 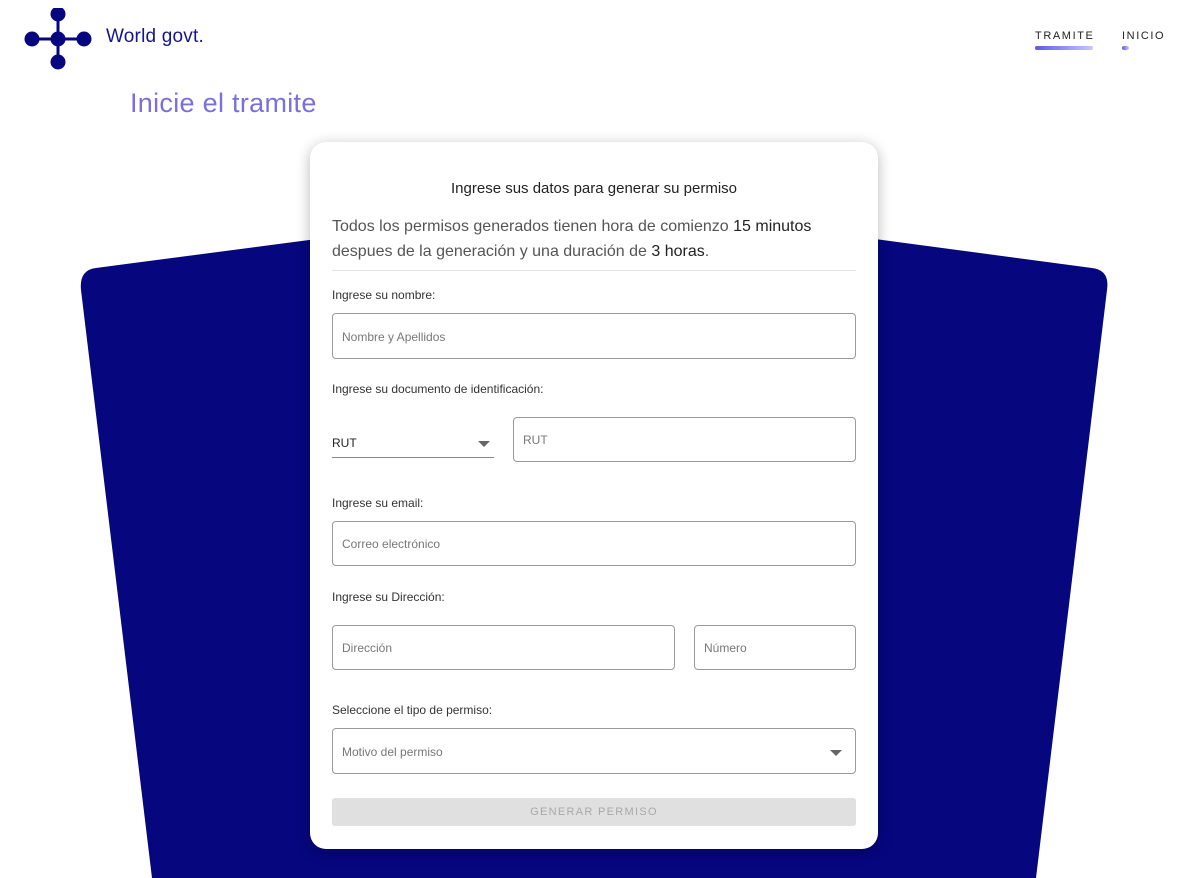 I want to click on brand-name: World govt., so click(x=155, y=37).